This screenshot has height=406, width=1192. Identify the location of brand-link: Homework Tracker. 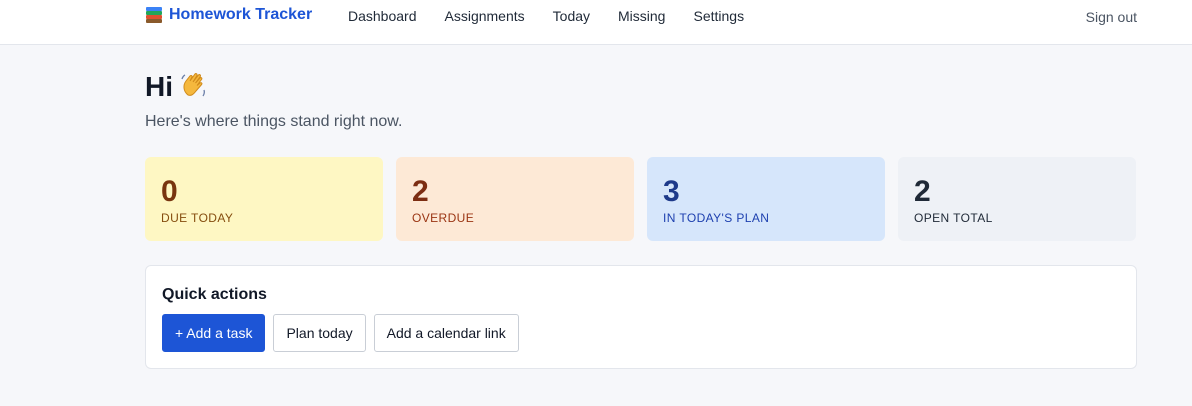
(228, 15).